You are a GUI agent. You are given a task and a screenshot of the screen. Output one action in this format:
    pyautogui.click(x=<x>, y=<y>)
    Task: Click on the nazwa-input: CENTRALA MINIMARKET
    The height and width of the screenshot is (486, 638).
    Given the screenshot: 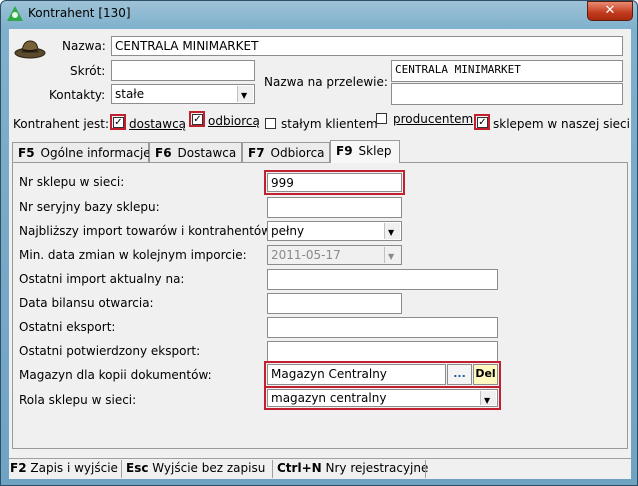 What is the action you would take?
    pyautogui.click(x=367, y=46)
    